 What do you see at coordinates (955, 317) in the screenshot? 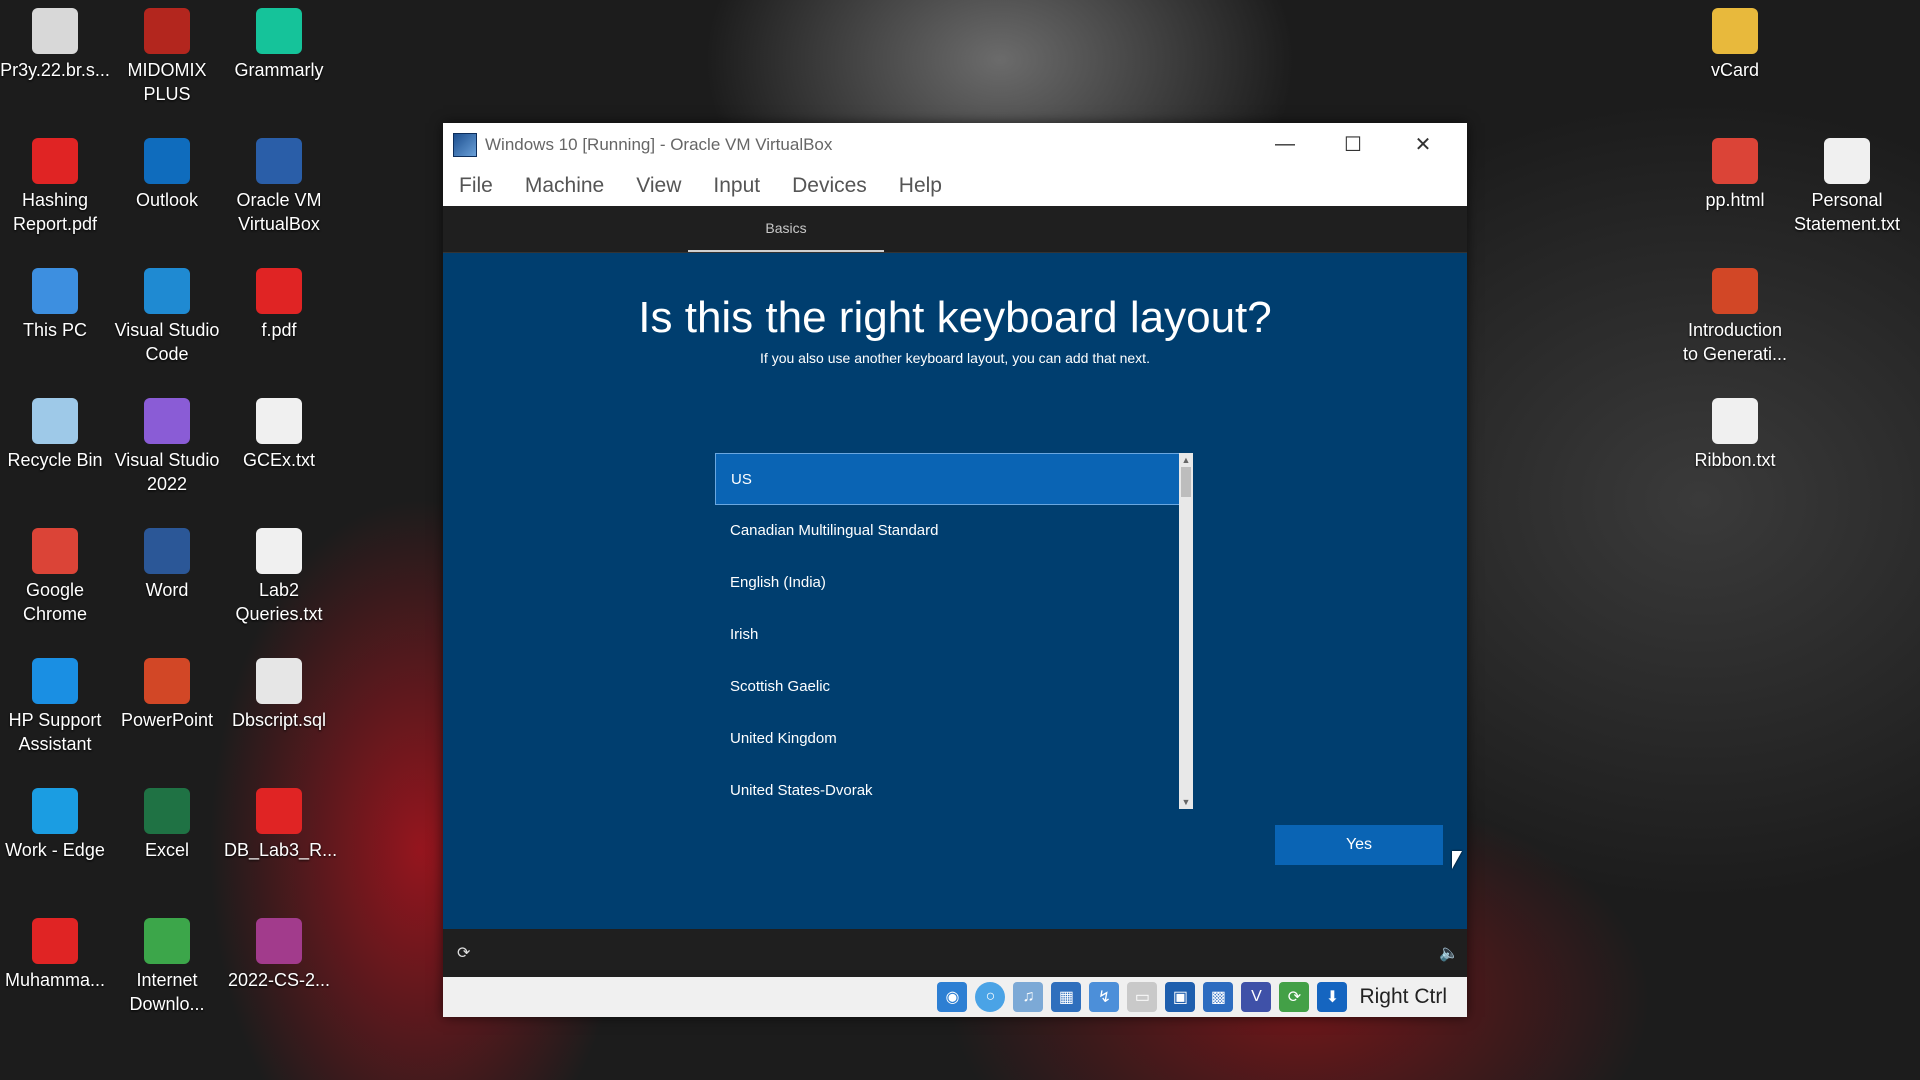
I see `page-title: Is this the right keyboard layout?` at bounding box center [955, 317].